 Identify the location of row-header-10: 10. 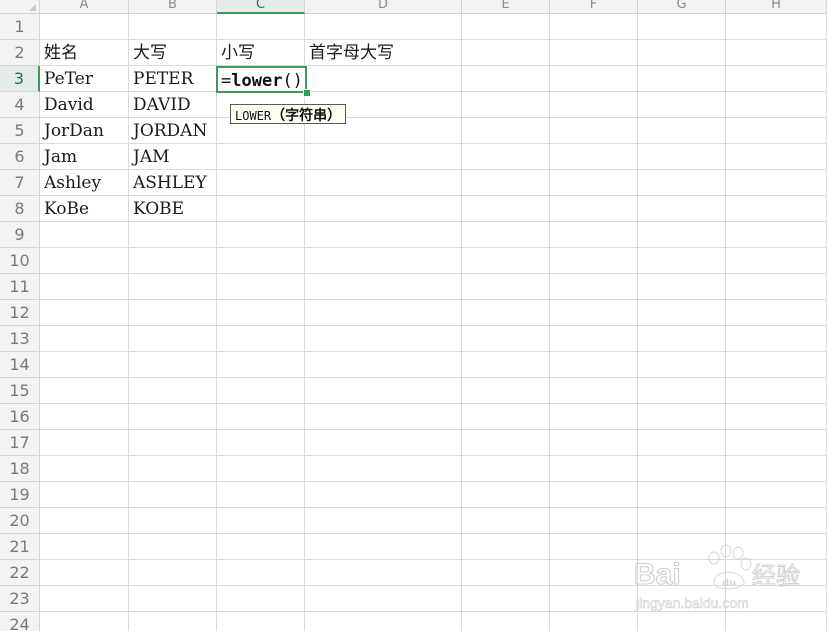
(20, 261).